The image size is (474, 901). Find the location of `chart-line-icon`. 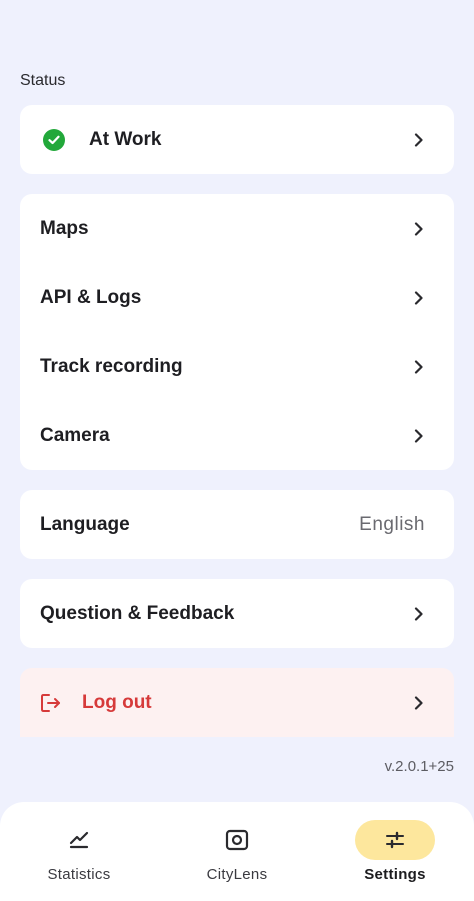

chart-line-icon is located at coordinates (79, 840).